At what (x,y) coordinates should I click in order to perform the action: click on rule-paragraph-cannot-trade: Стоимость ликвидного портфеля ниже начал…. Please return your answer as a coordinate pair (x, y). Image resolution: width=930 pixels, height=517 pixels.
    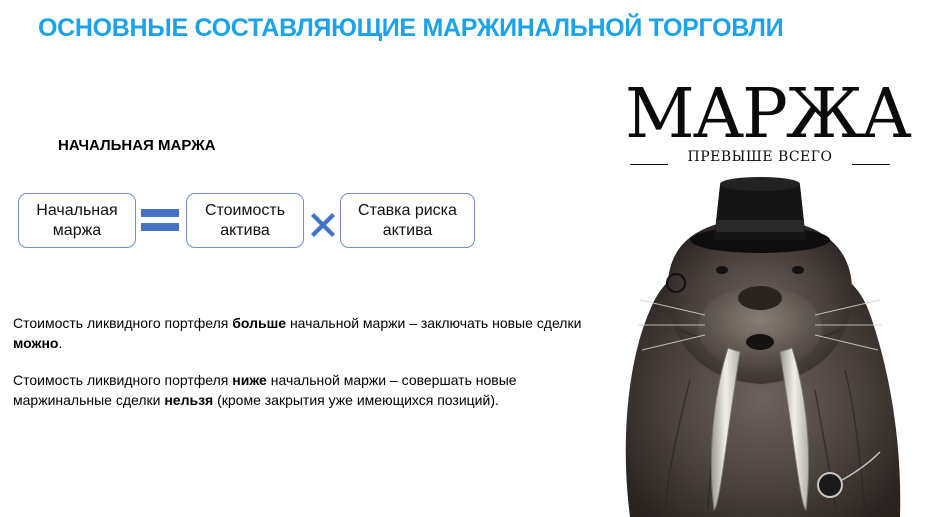
    Looking at the image, I should click on (308, 390).